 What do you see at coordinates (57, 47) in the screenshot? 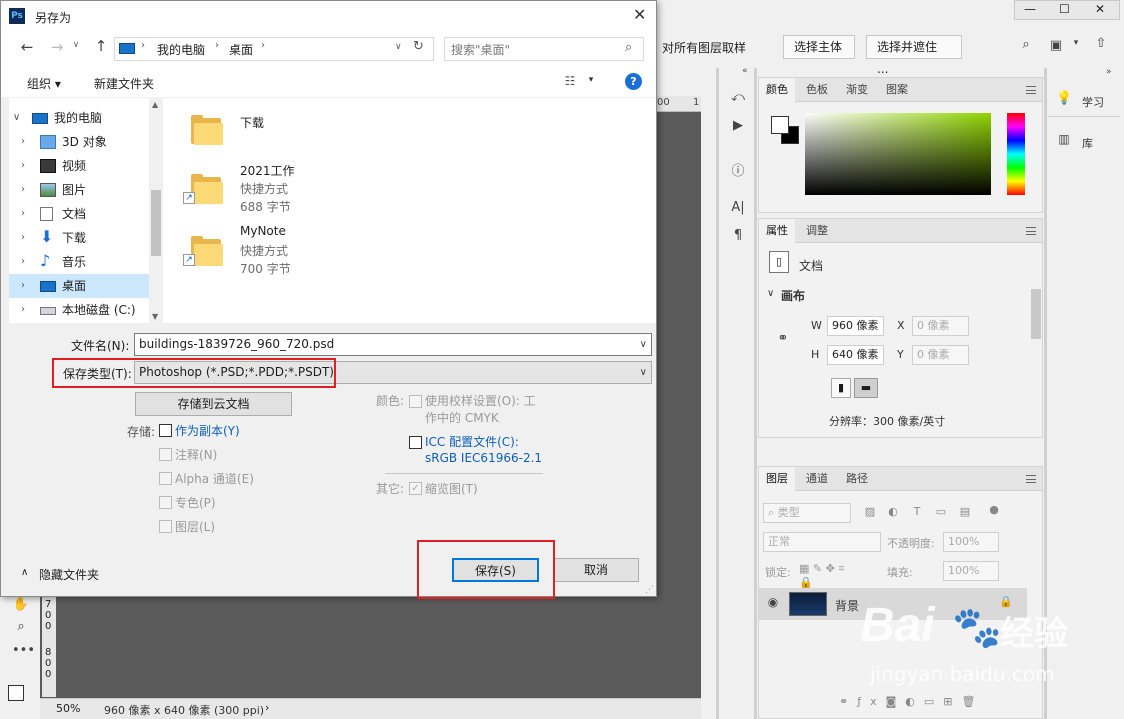
I see `forward-arrow-icon: →` at bounding box center [57, 47].